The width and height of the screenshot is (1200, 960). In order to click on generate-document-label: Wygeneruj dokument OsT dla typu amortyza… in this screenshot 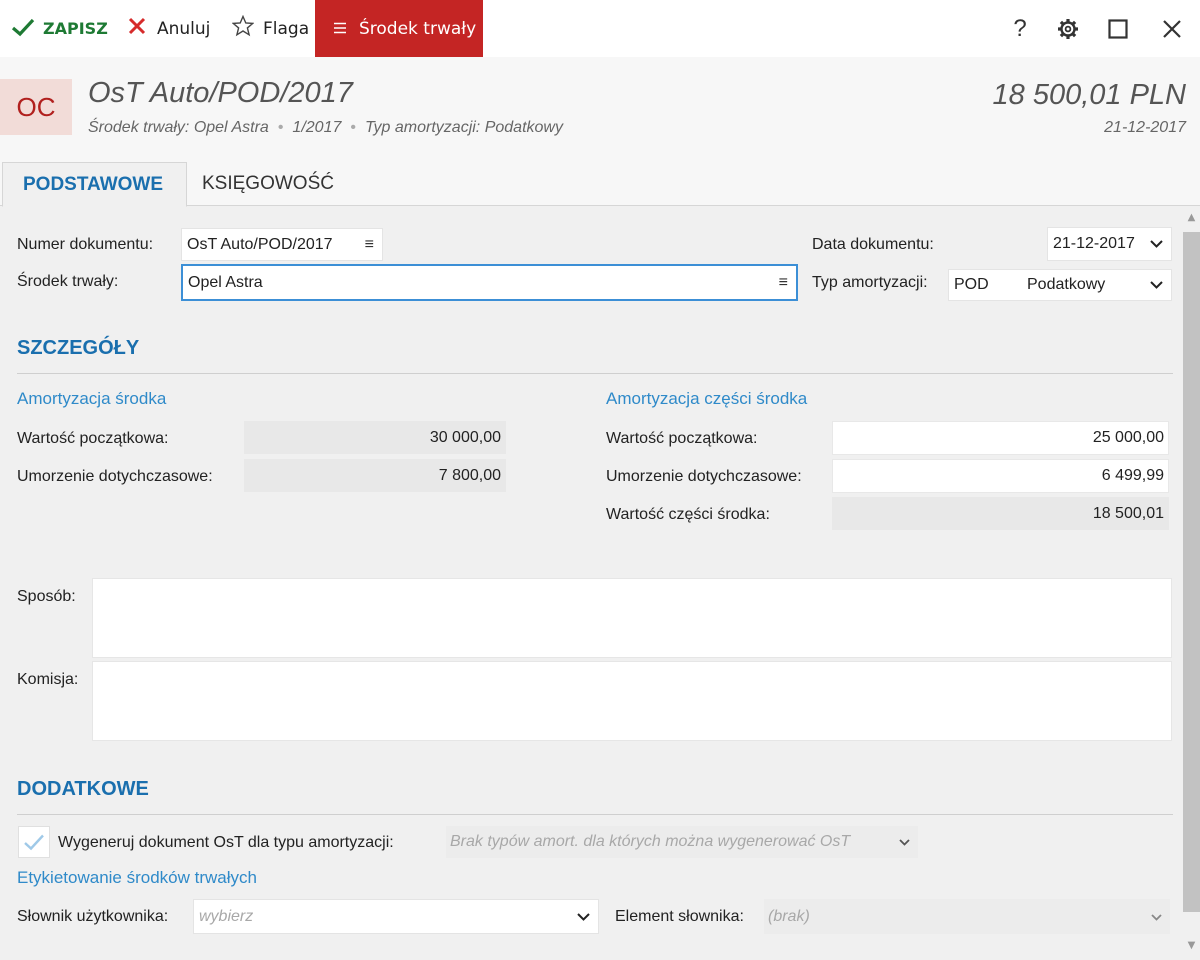, I will do `click(226, 842)`.